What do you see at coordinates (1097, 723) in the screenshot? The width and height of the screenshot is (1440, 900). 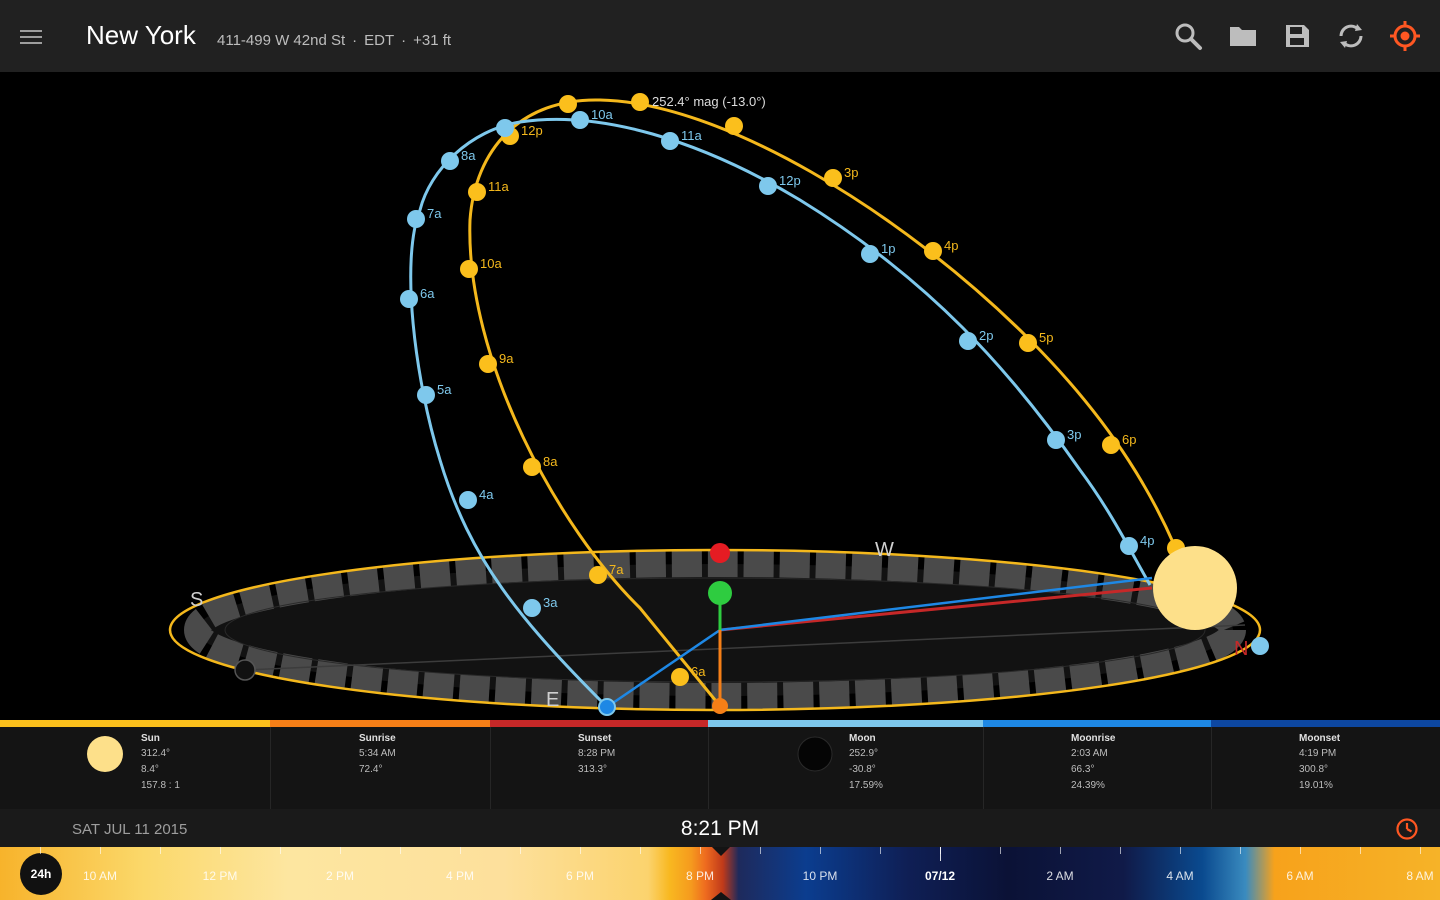 I see `moonrise-color-bar` at bounding box center [1097, 723].